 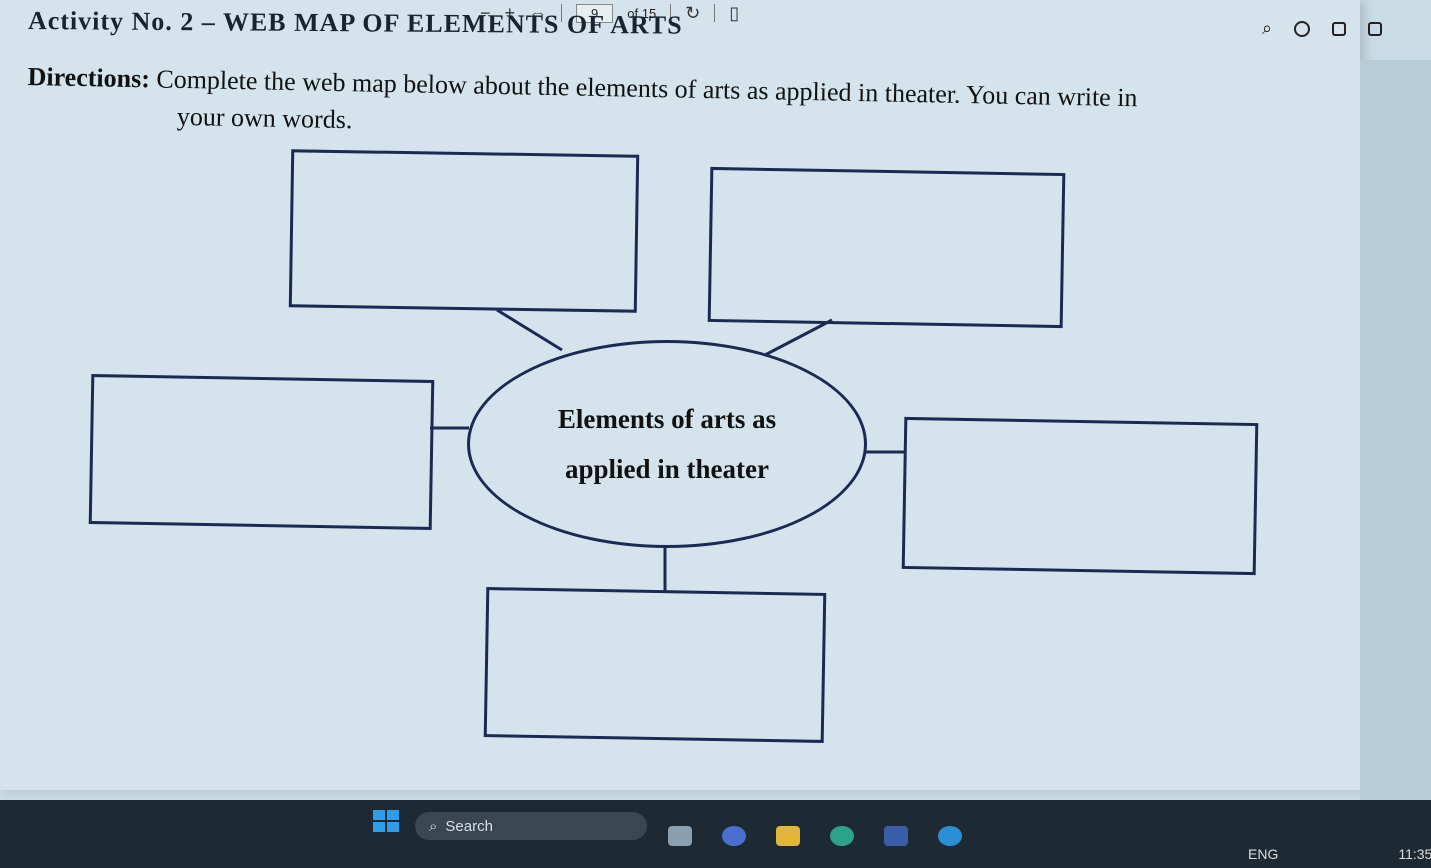 What do you see at coordinates (1263, 854) in the screenshot?
I see `language-indicator: ENG` at bounding box center [1263, 854].